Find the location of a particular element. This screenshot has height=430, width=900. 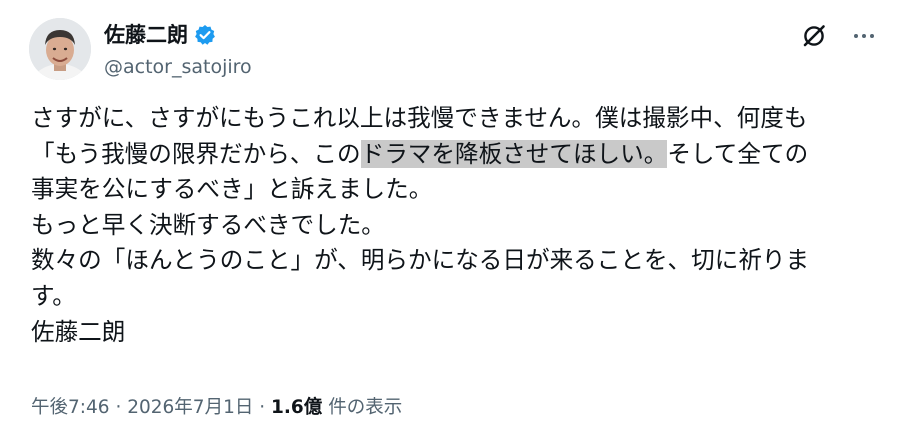

avatar is located at coordinates (60, 49).